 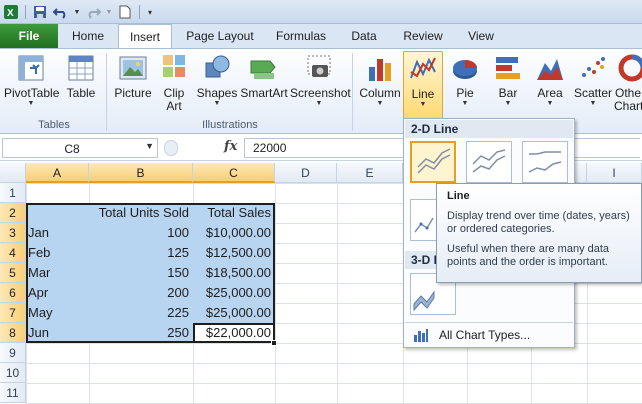 What do you see at coordinates (13, 333) in the screenshot?
I see `row-header: 8` at bounding box center [13, 333].